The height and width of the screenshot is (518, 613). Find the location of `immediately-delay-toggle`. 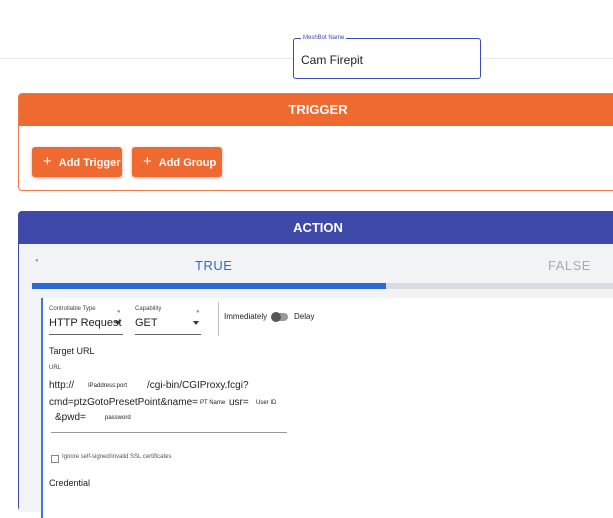

immediately-delay-toggle is located at coordinates (279, 317).